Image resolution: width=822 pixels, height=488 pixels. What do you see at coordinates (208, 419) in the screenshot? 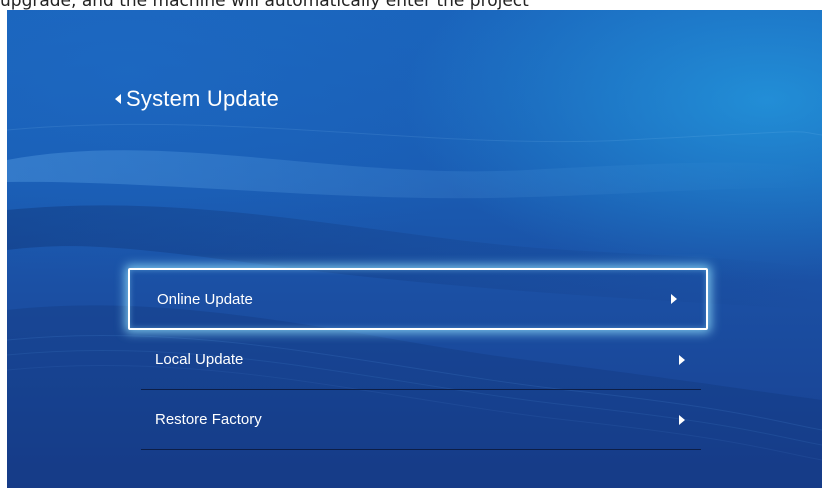
I see `menu-item-label: Restore Factory` at bounding box center [208, 419].